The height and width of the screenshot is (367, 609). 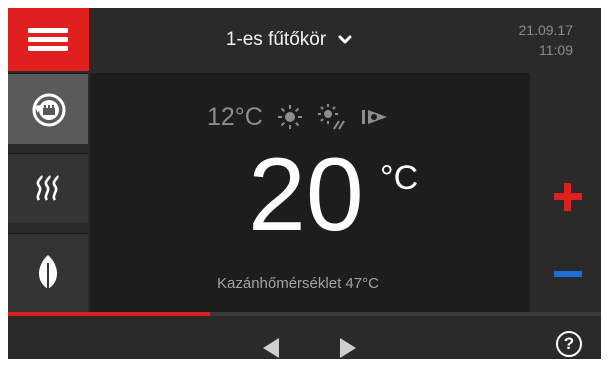 I want to click on leaf-icon, so click(x=48, y=274).